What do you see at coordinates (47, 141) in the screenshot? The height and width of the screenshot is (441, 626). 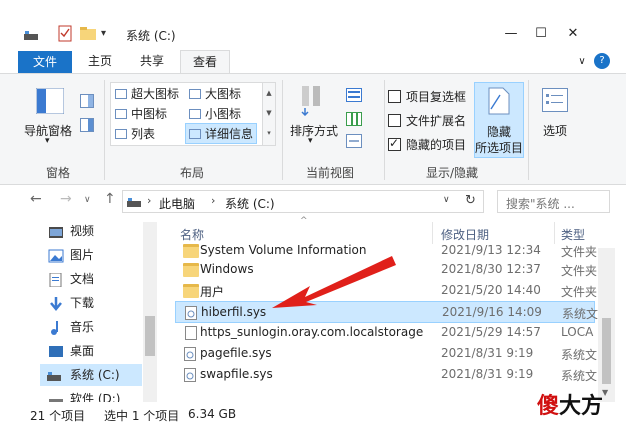 I see `navigation-pane-dropdown-icon: ▾` at bounding box center [47, 141].